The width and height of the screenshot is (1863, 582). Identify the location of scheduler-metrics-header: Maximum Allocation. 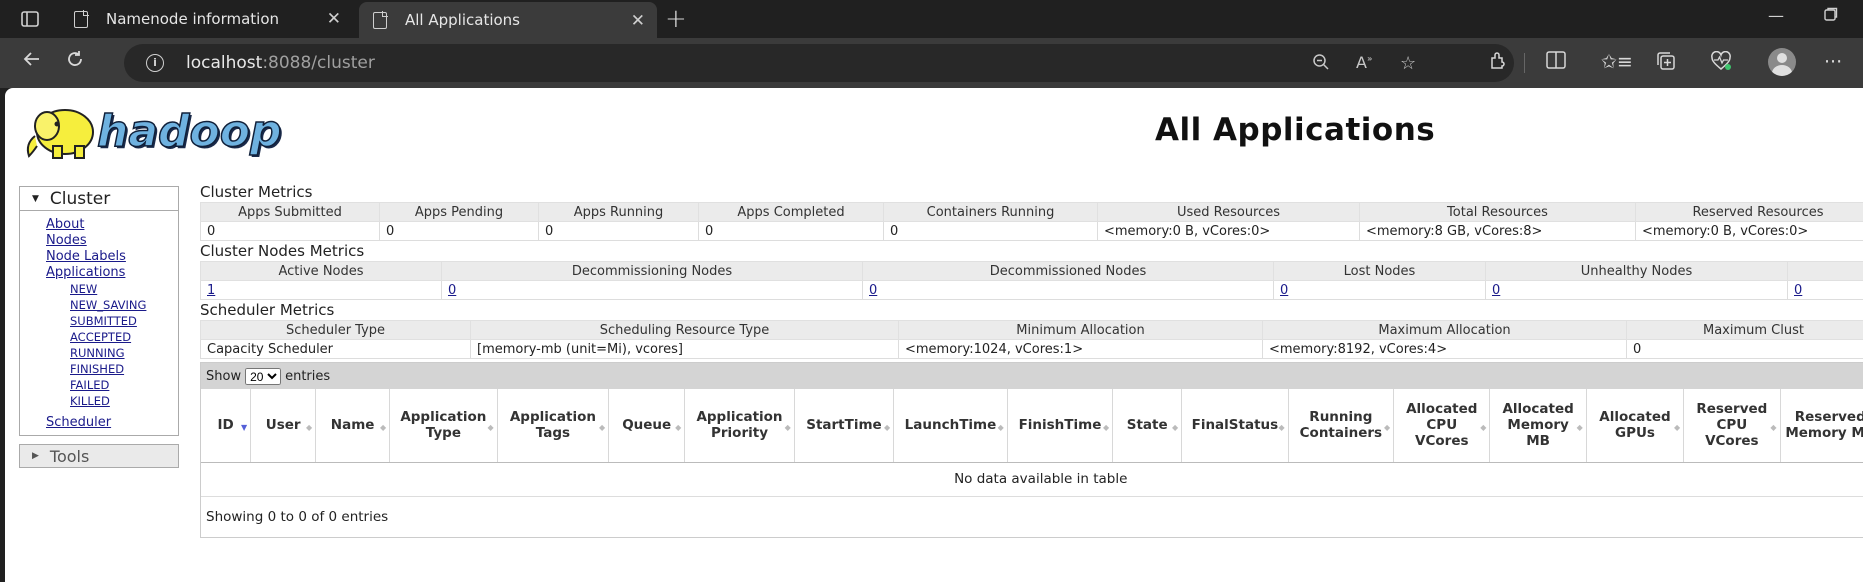
(1444, 330).